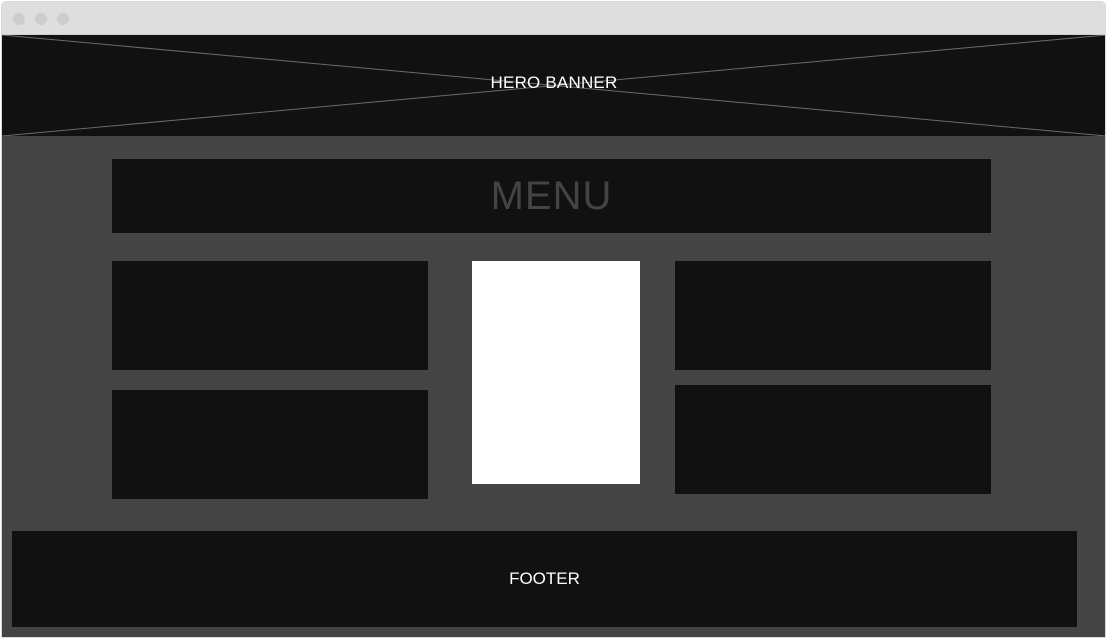 The height and width of the screenshot is (639, 1106). What do you see at coordinates (556, 372) in the screenshot?
I see `image-placeholder` at bounding box center [556, 372].